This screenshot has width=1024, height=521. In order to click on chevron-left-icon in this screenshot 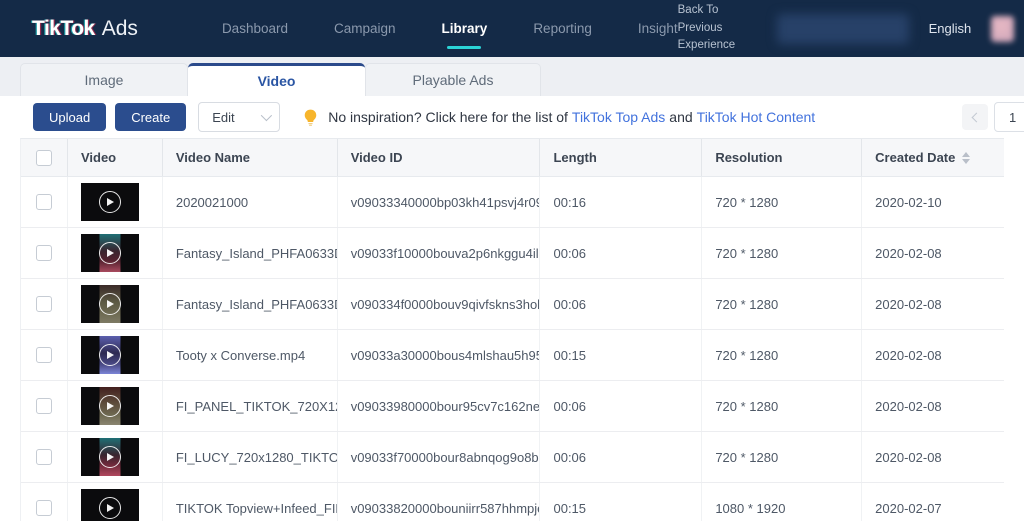, I will do `click(976, 117)`.